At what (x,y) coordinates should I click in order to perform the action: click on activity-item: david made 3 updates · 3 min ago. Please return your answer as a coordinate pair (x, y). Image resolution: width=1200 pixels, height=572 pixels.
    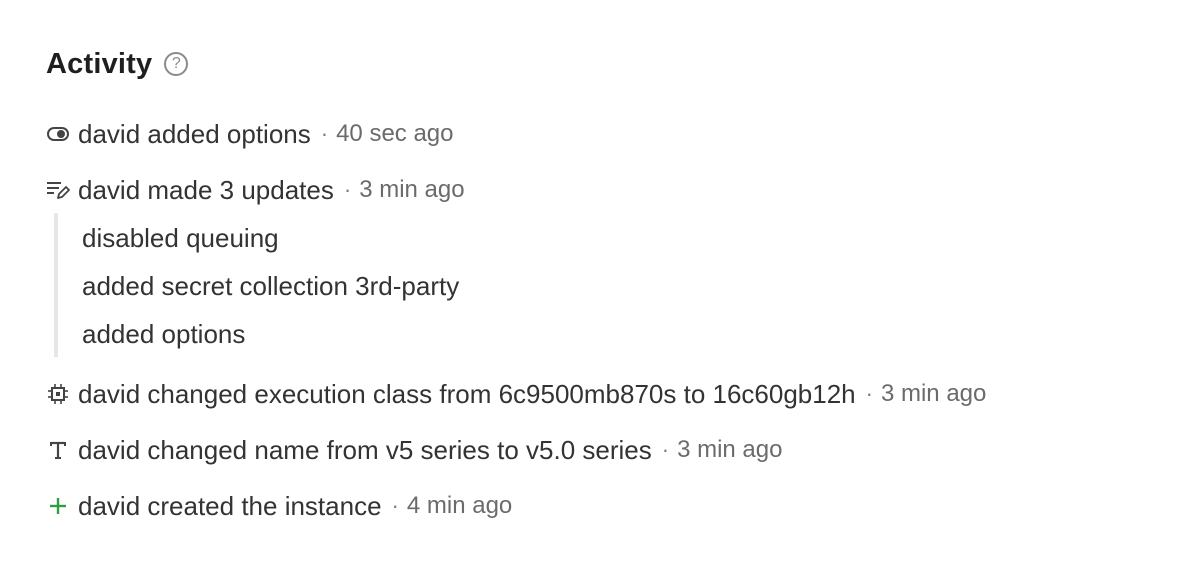
    Looking at the image, I should click on (255, 190).